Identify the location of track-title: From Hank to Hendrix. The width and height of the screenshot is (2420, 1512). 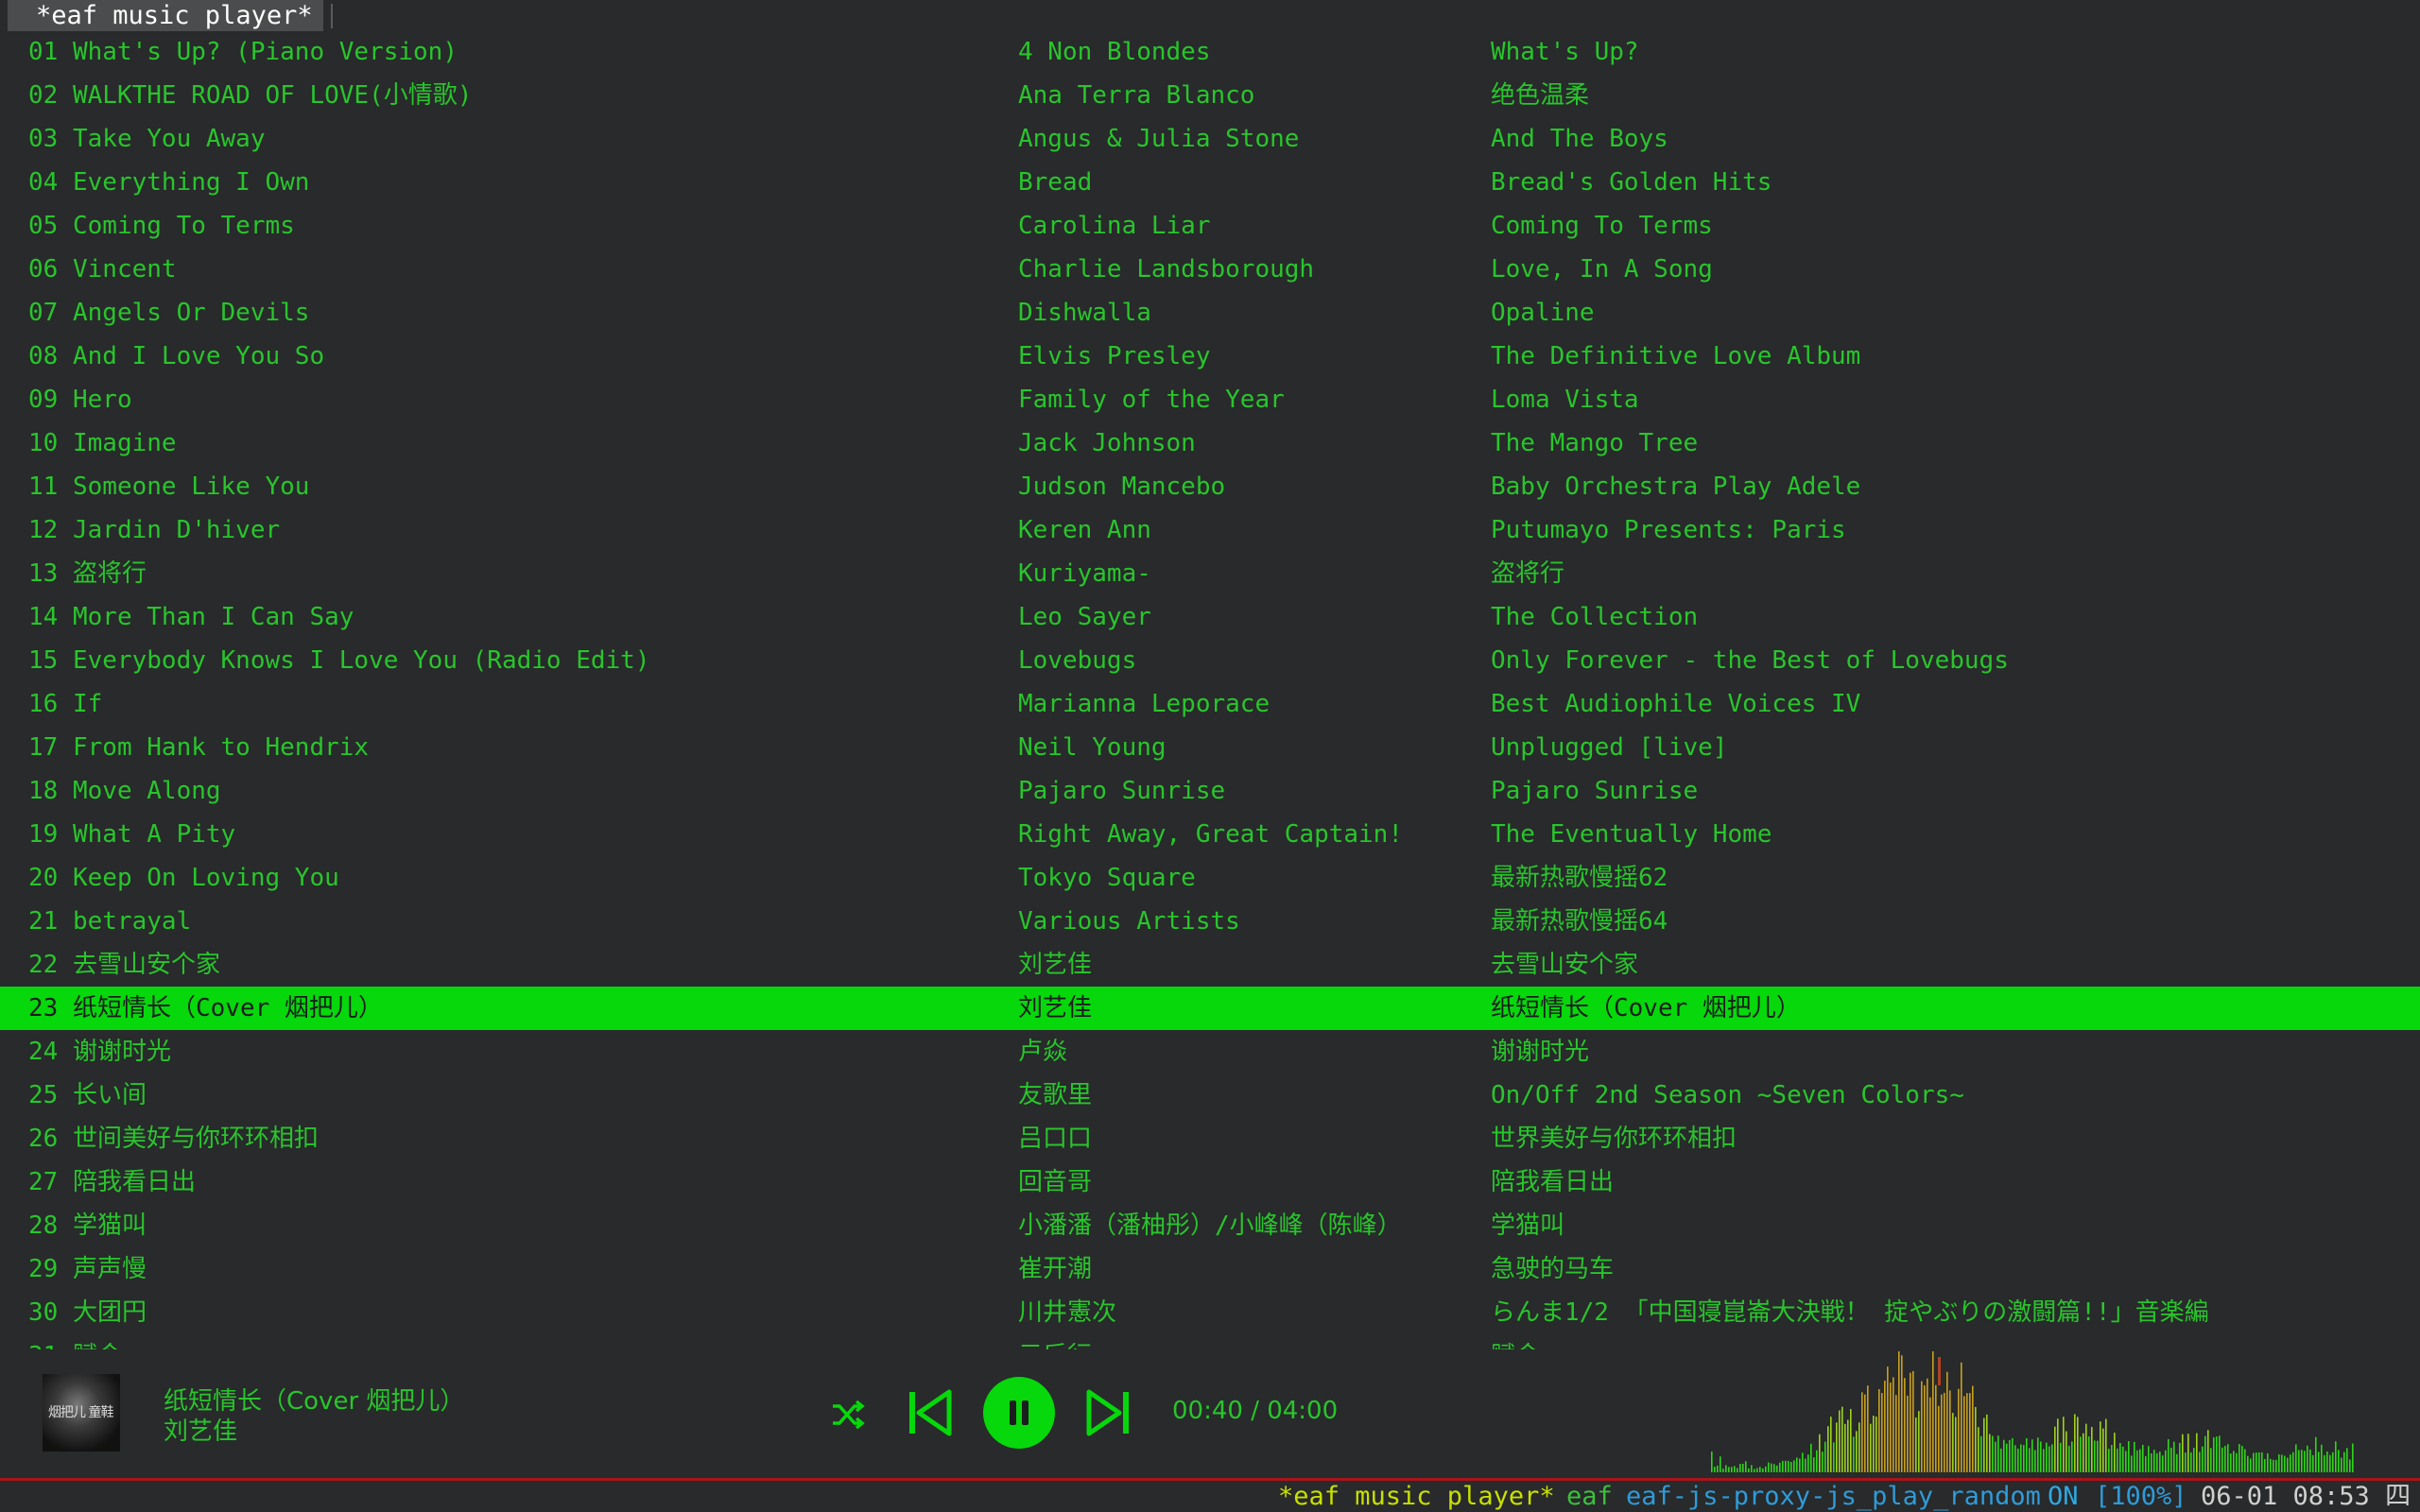
(221, 747).